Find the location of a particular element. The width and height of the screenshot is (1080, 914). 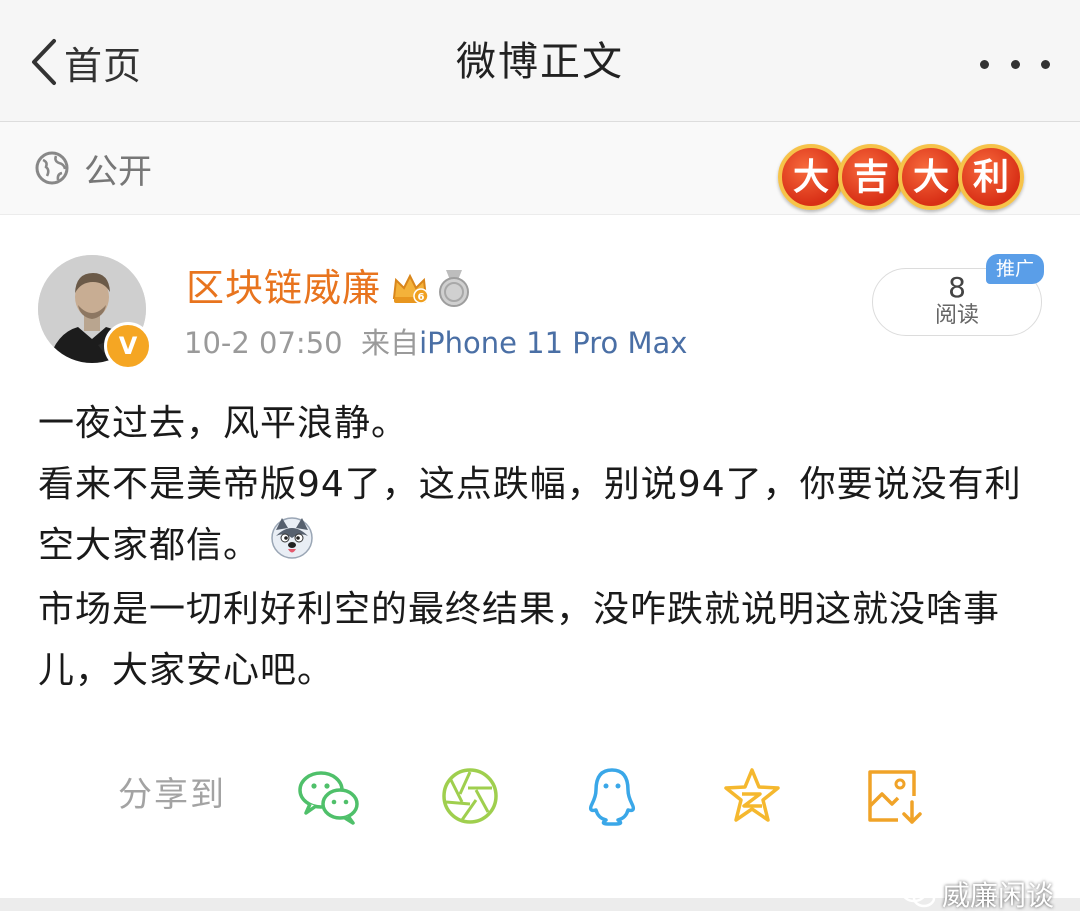

source-link: iPhone 11 Pro Max is located at coordinates (553, 343).